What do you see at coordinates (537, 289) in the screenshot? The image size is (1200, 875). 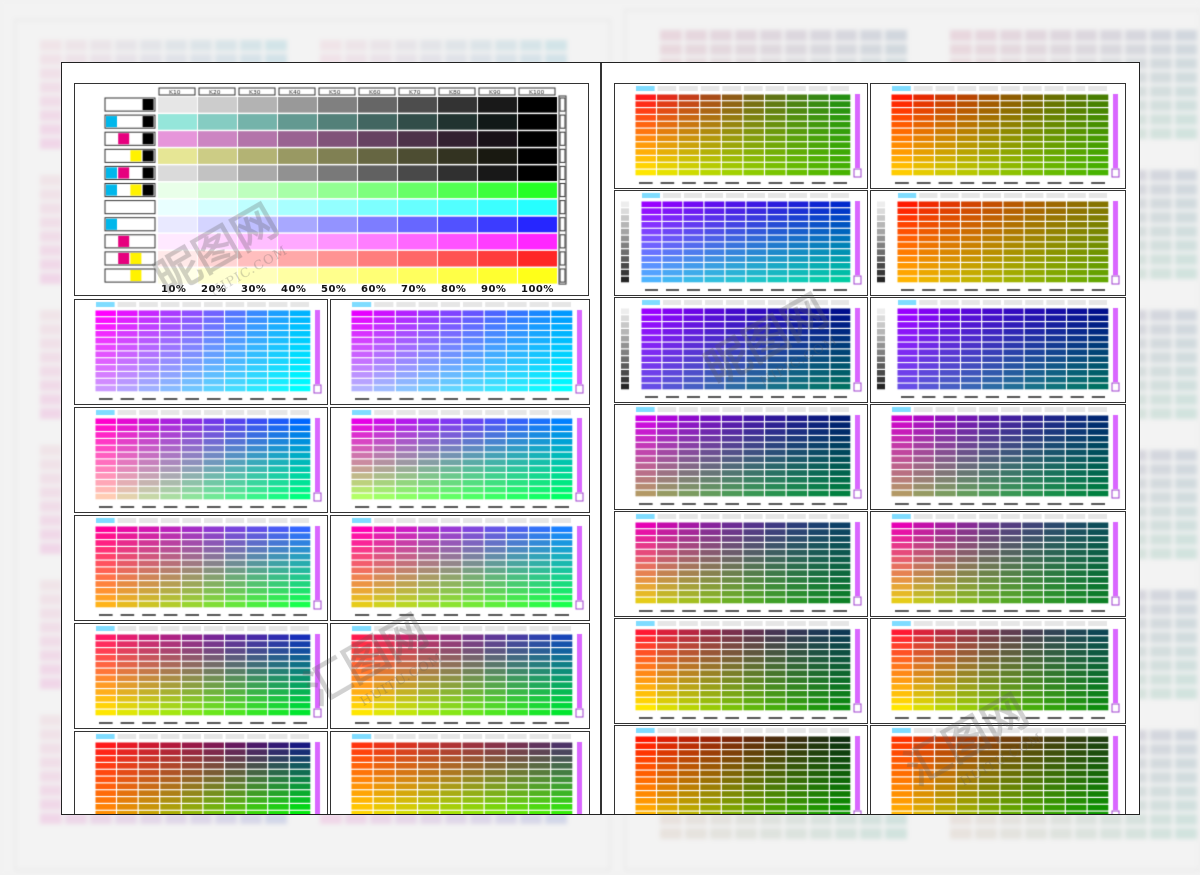 I see `percent-label: 100%` at bounding box center [537, 289].